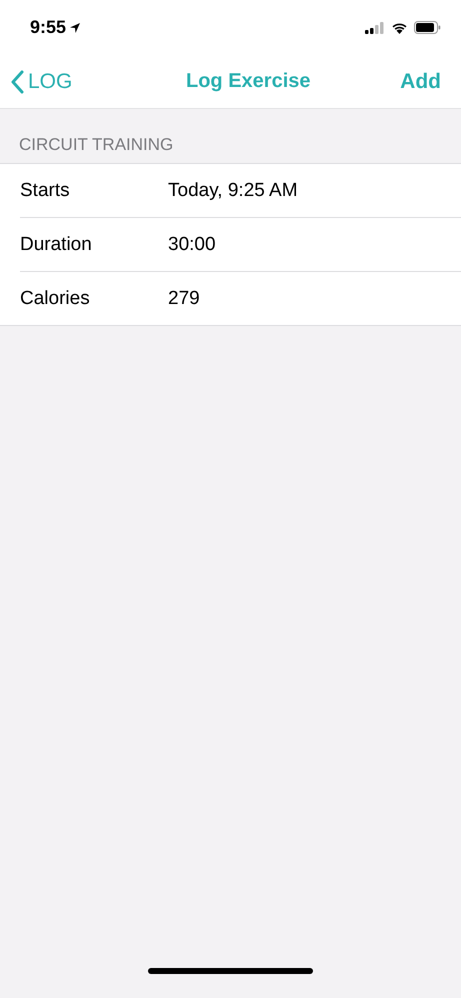  What do you see at coordinates (17, 82) in the screenshot?
I see `chevron-left-icon` at bounding box center [17, 82].